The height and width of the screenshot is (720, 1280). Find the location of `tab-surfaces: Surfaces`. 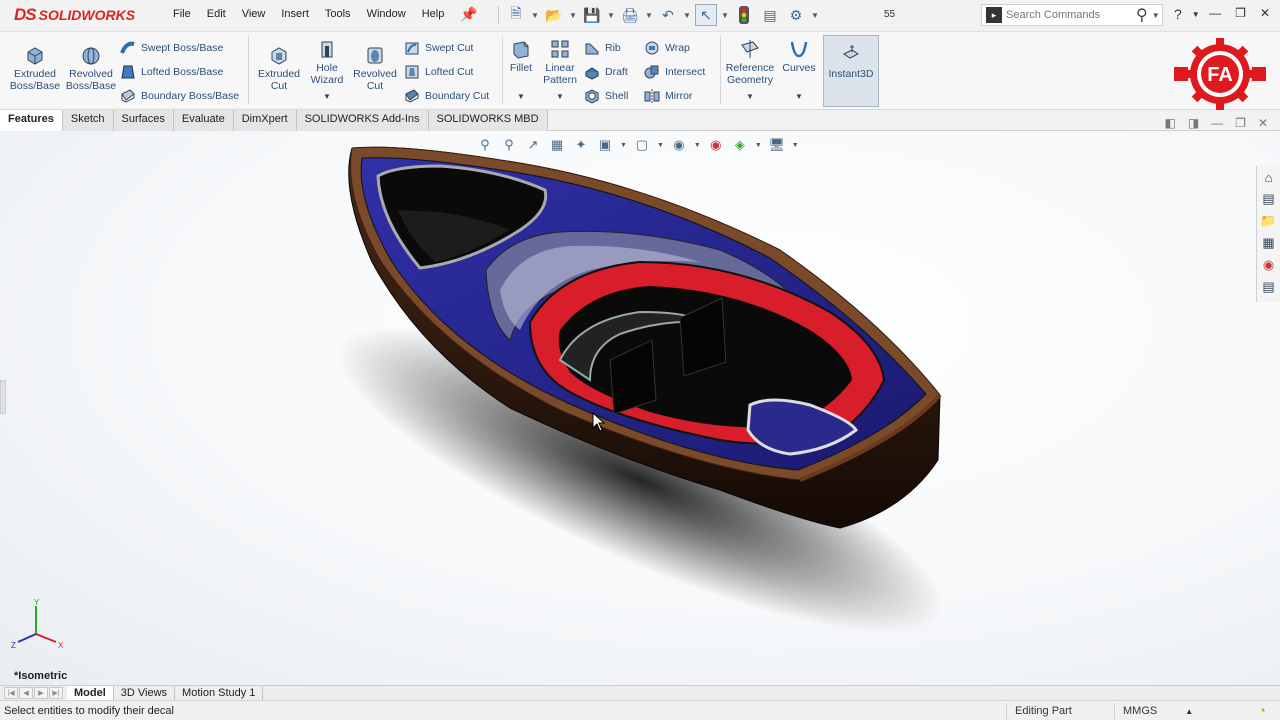

tab-surfaces: Surfaces is located at coordinates (143, 120).